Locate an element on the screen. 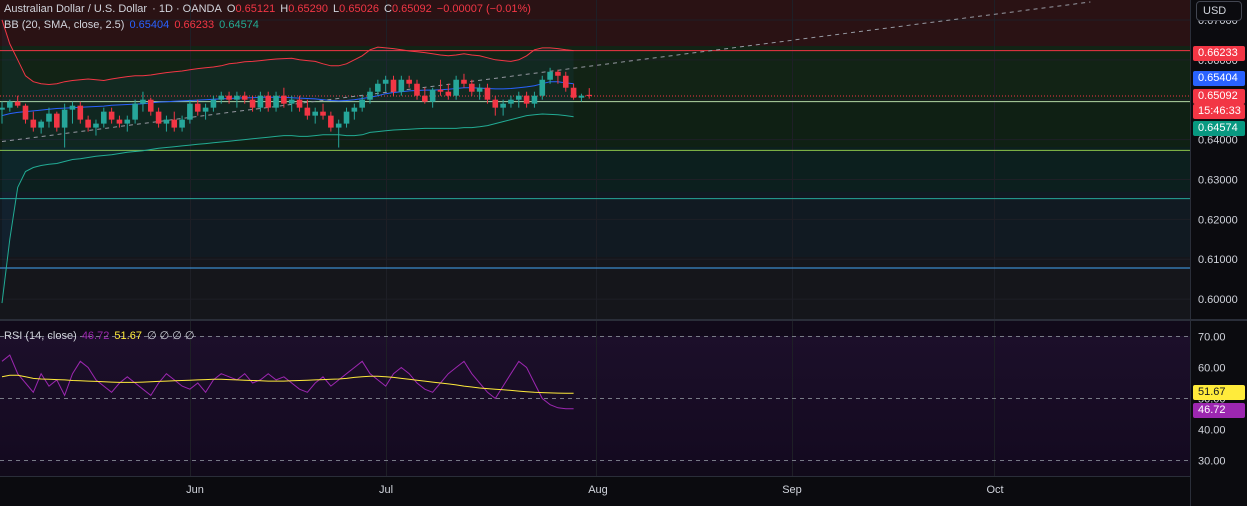 Image resolution: width=1247 pixels, height=506 pixels. rsi-tick-label: 60.00 is located at coordinates (1212, 369).